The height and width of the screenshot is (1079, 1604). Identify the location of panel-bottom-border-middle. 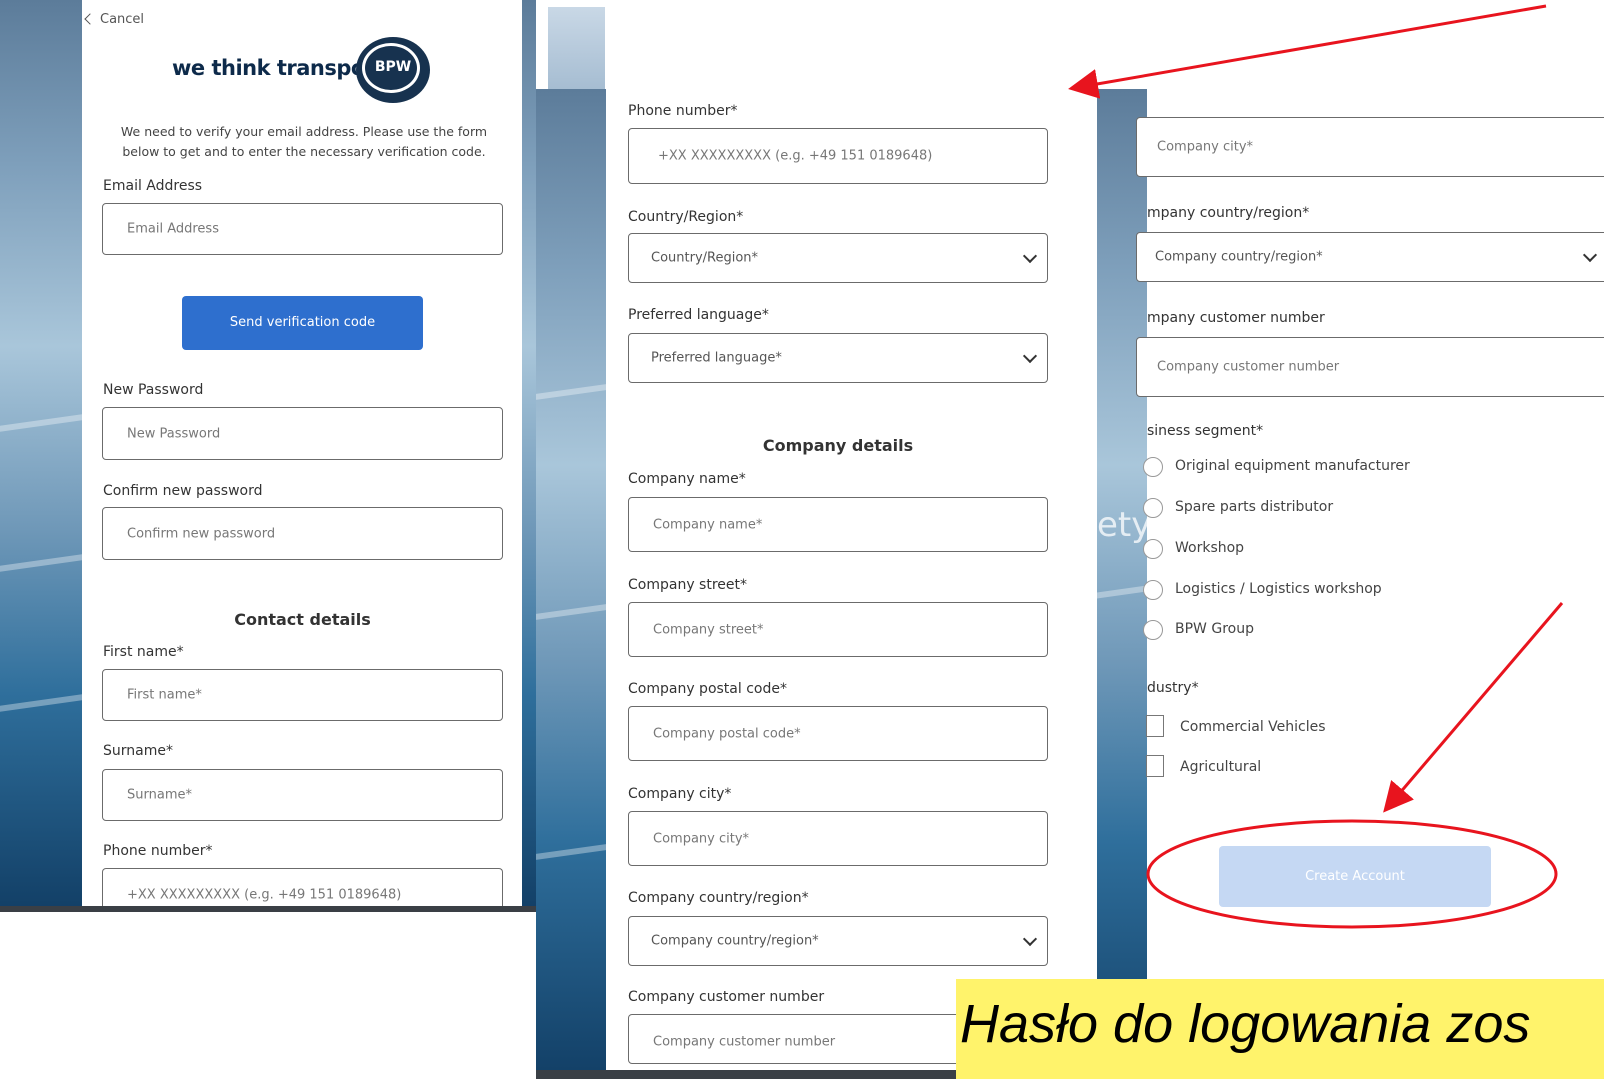
(746, 1074).